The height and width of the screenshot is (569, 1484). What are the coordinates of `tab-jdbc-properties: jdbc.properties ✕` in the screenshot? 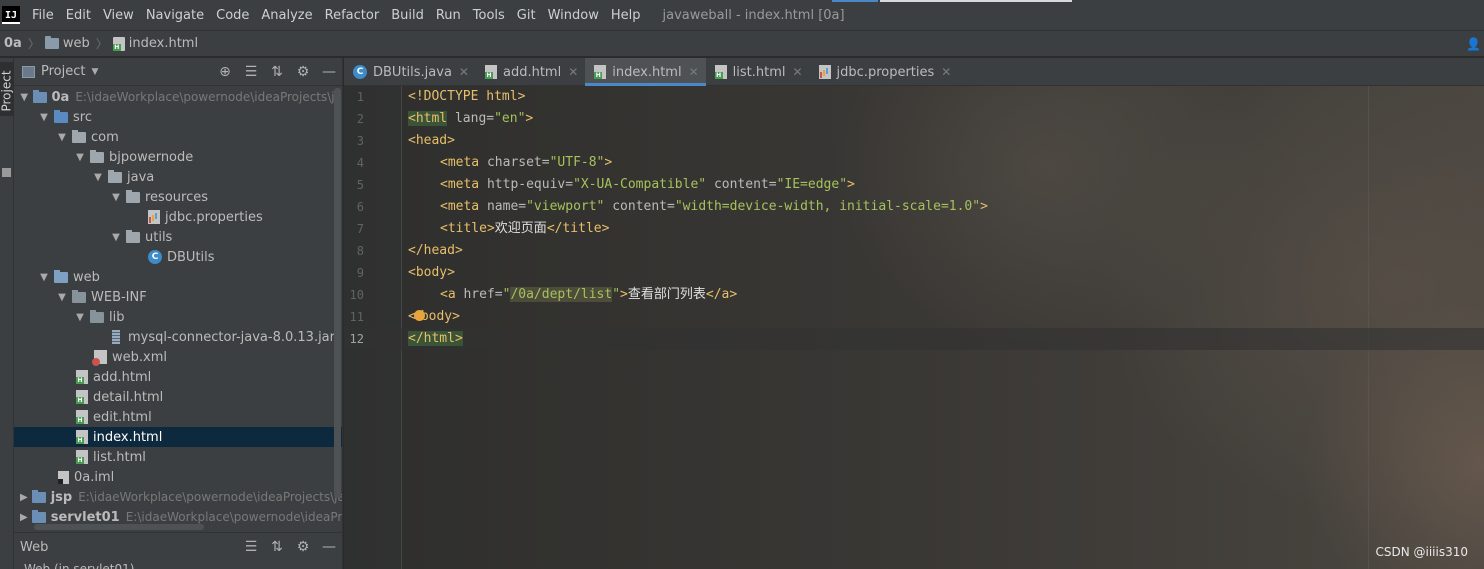 It's located at (884, 72).